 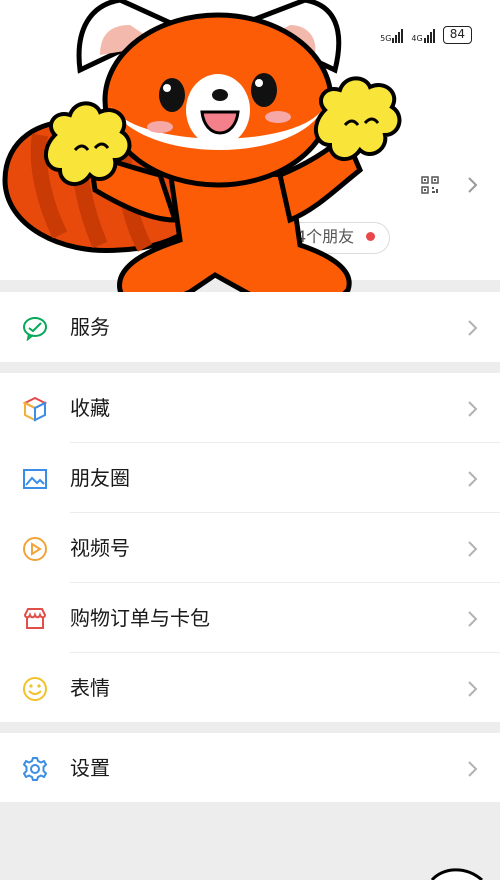 I want to click on wechat-pay-check-icon, so click(x=35, y=329).